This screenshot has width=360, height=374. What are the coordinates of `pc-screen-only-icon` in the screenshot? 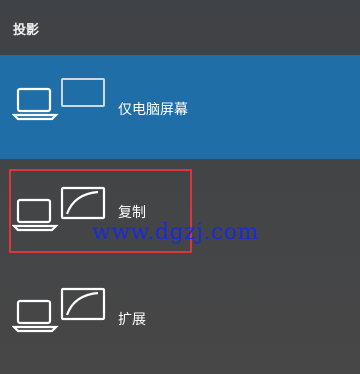 It's located at (61, 105).